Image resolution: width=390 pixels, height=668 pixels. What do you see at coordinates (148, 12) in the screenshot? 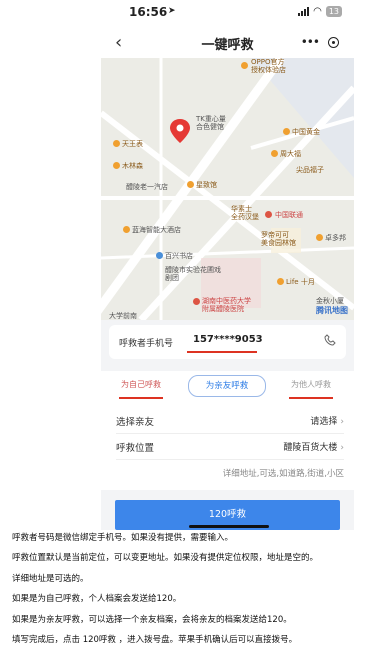
I see `status-time: 16:56` at bounding box center [148, 12].